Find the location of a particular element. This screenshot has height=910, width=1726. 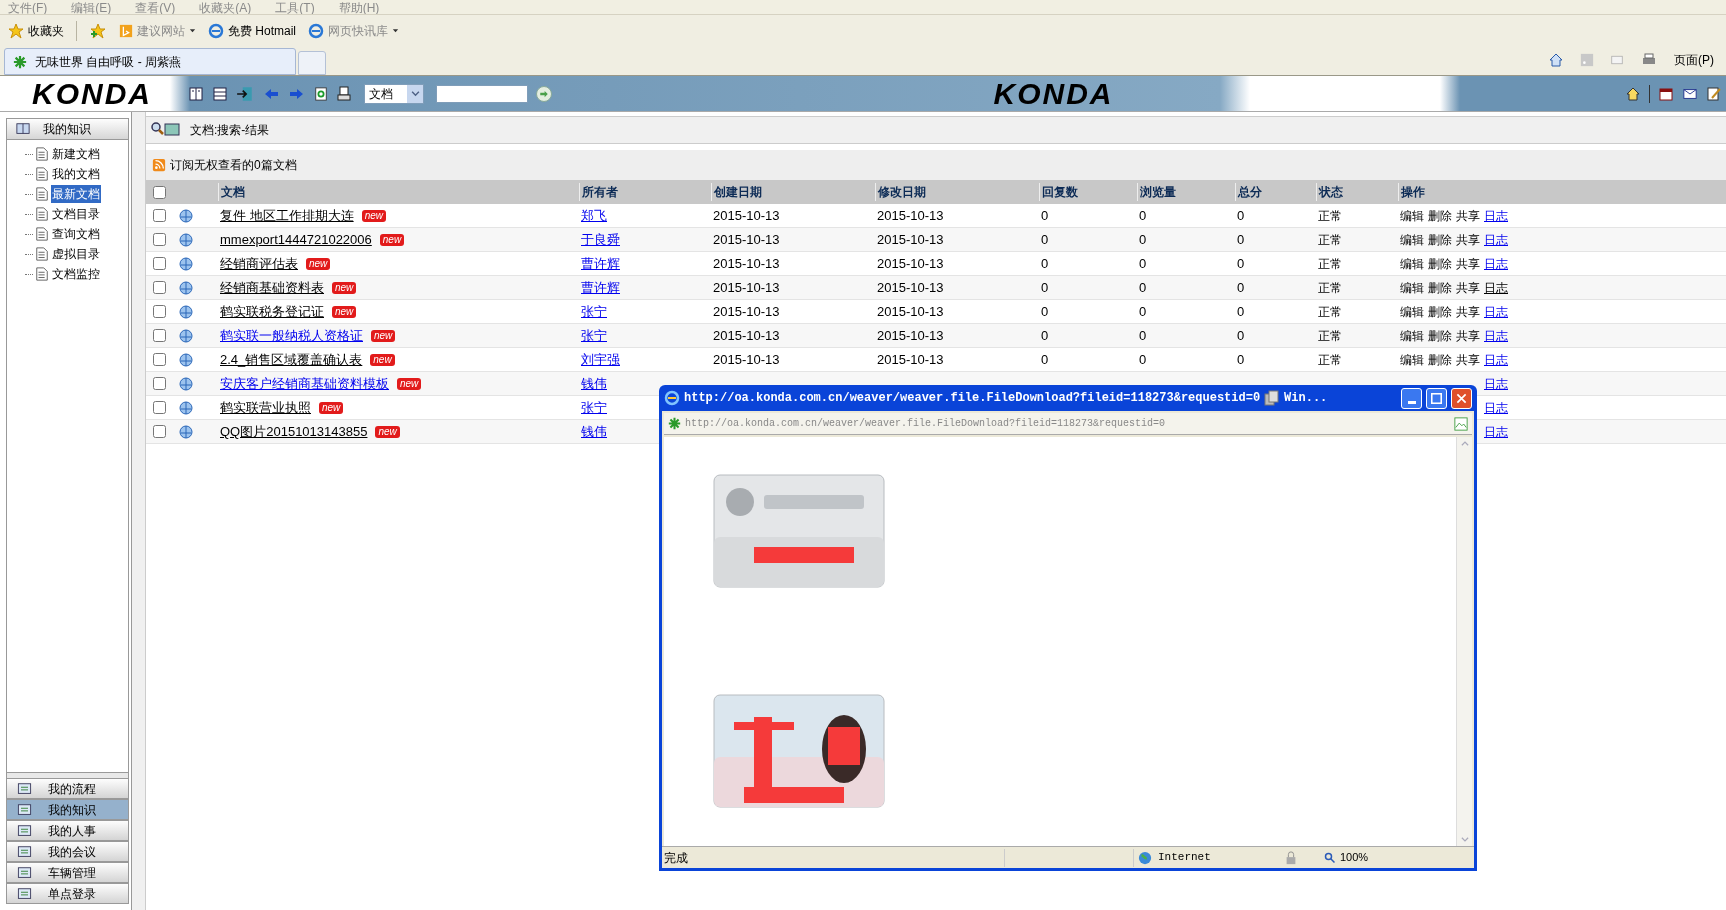

logo: KONDA is located at coordinates (1054, 93).